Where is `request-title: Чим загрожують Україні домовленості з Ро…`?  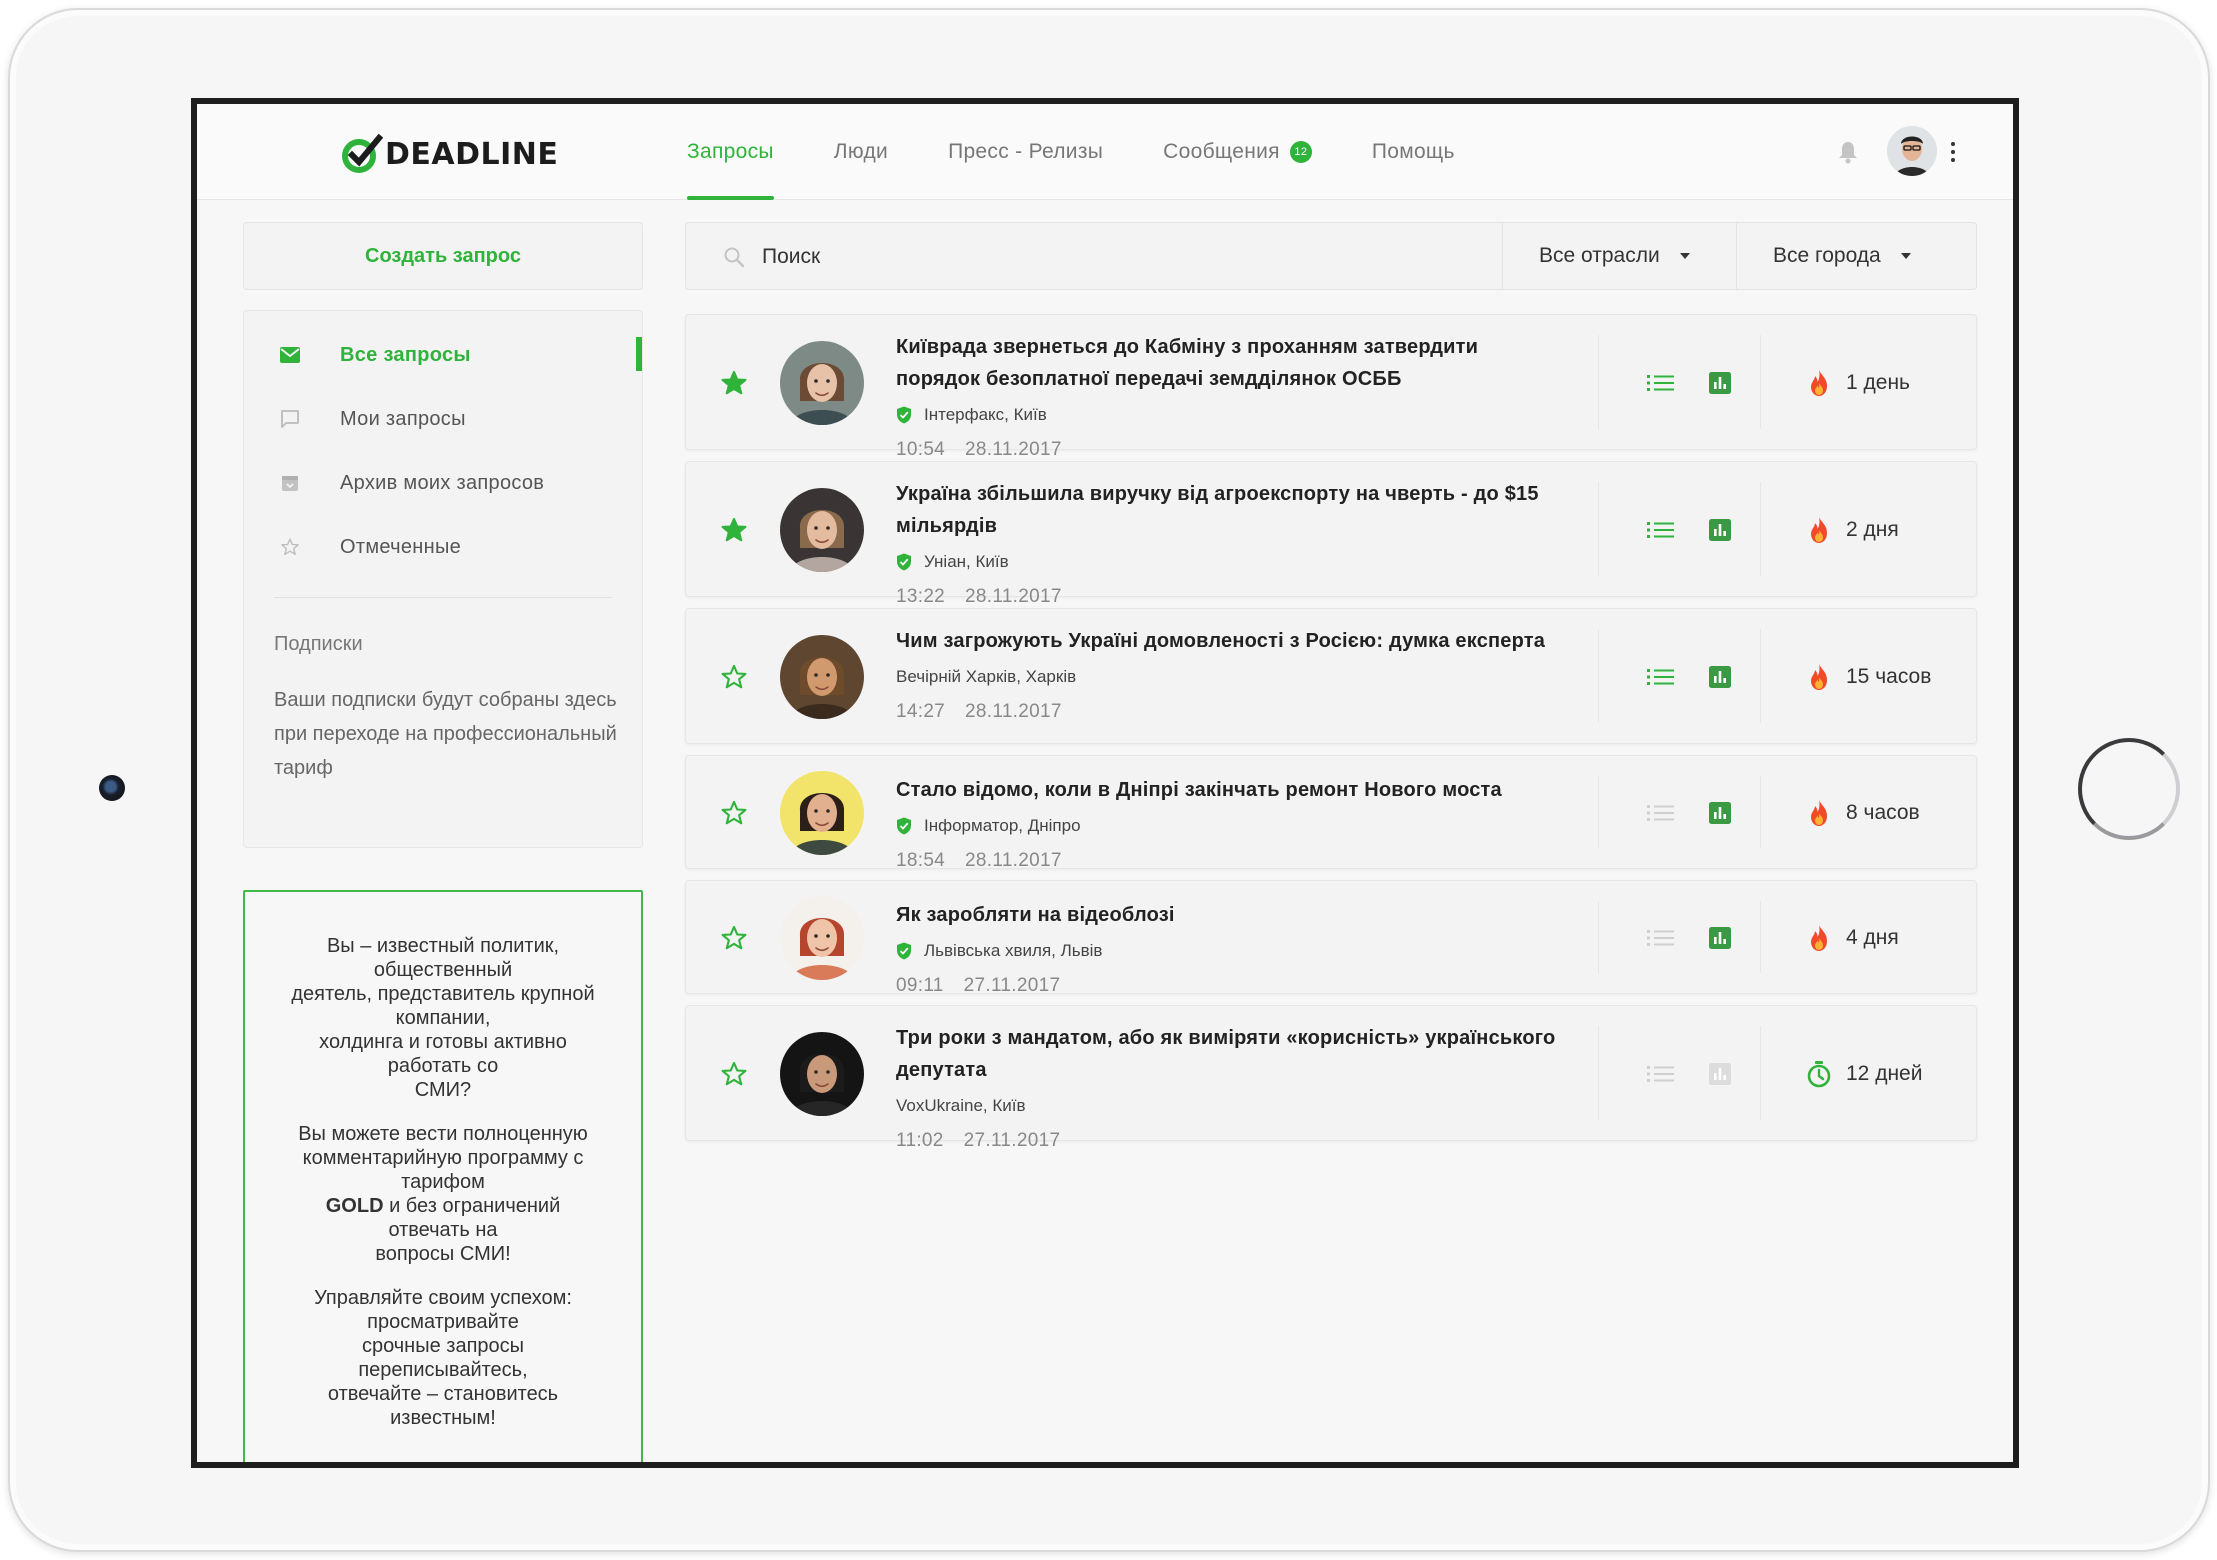 request-title: Чим загрожують Україні домовленості з Ро… is located at coordinates (1226, 641).